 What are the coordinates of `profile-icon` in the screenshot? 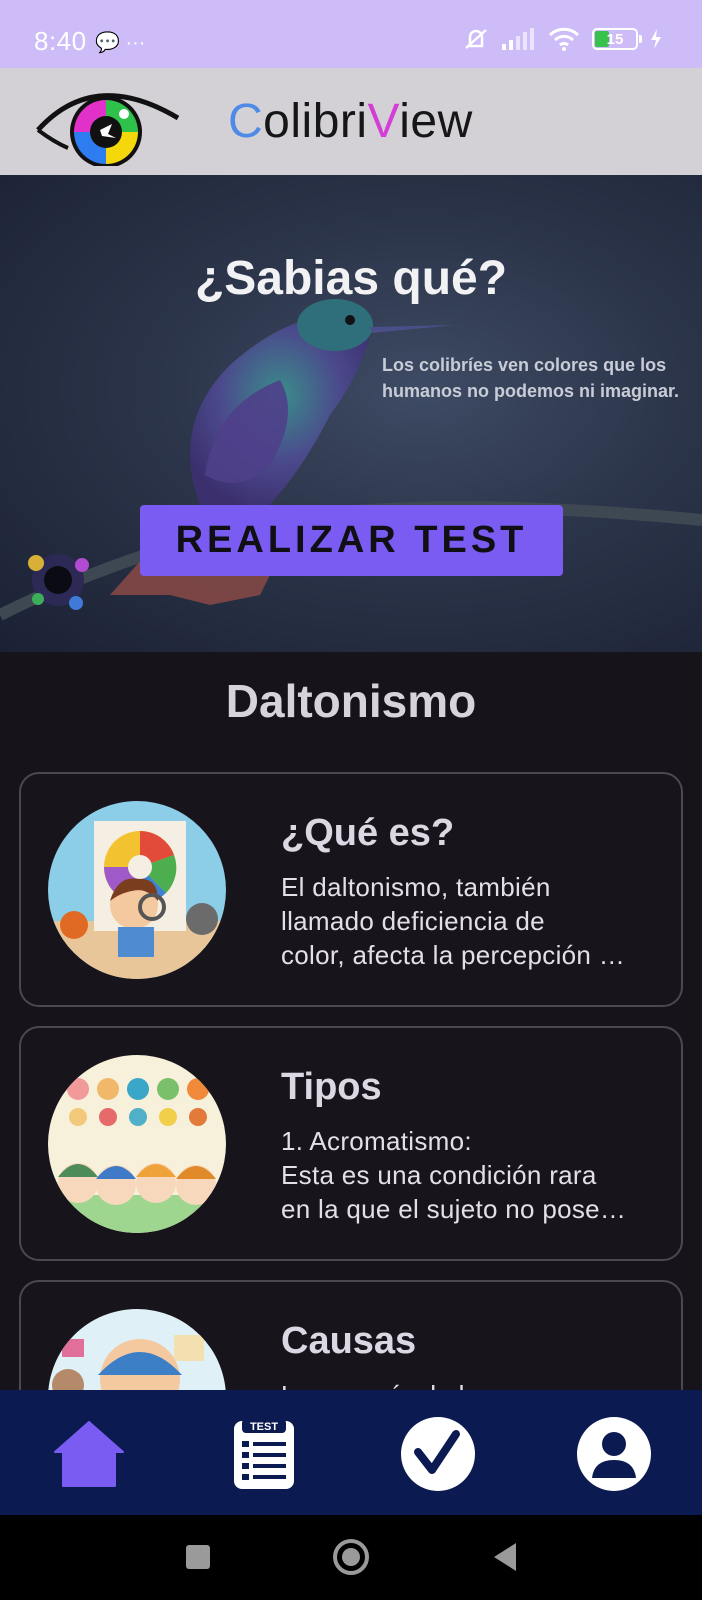 It's located at (614, 1454).